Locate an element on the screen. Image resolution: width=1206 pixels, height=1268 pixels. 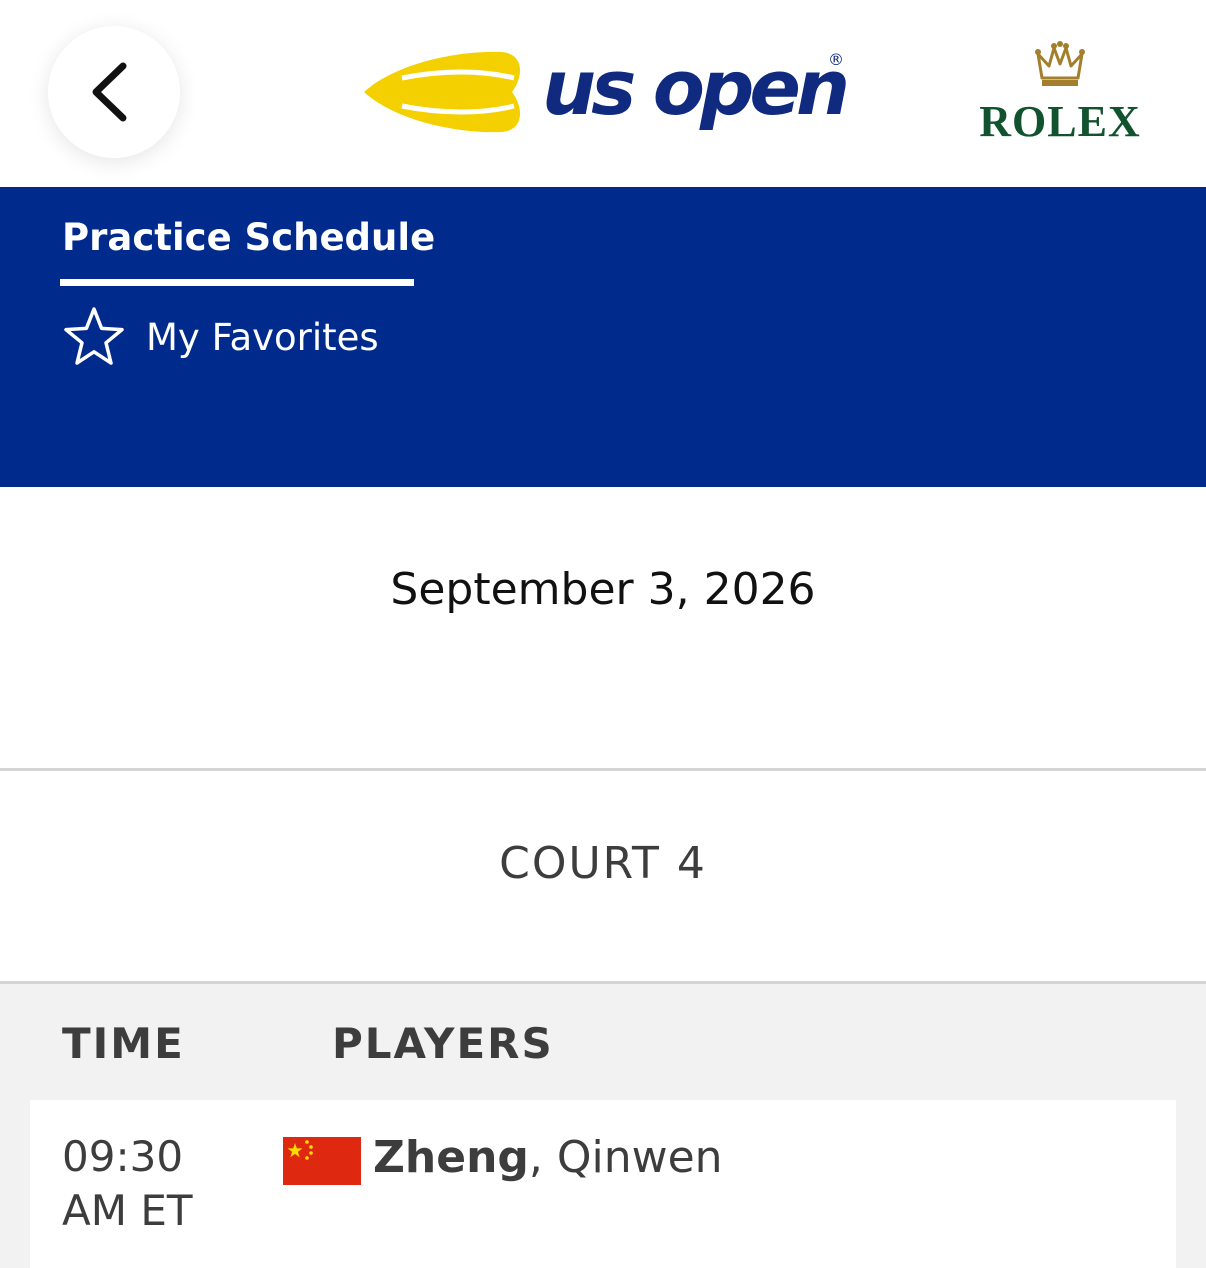
rolex-wordmark: ROLEX is located at coordinates (1060, 121).